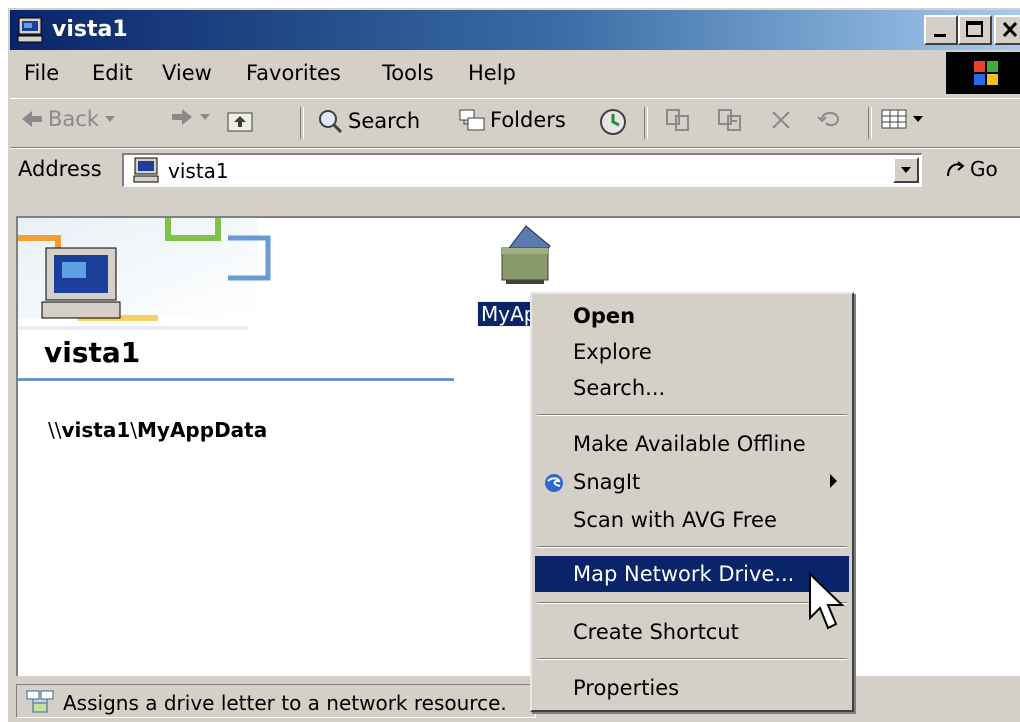 This screenshot has height=722, width=1020. I want to click on move-to-icon, so click(677, 120).